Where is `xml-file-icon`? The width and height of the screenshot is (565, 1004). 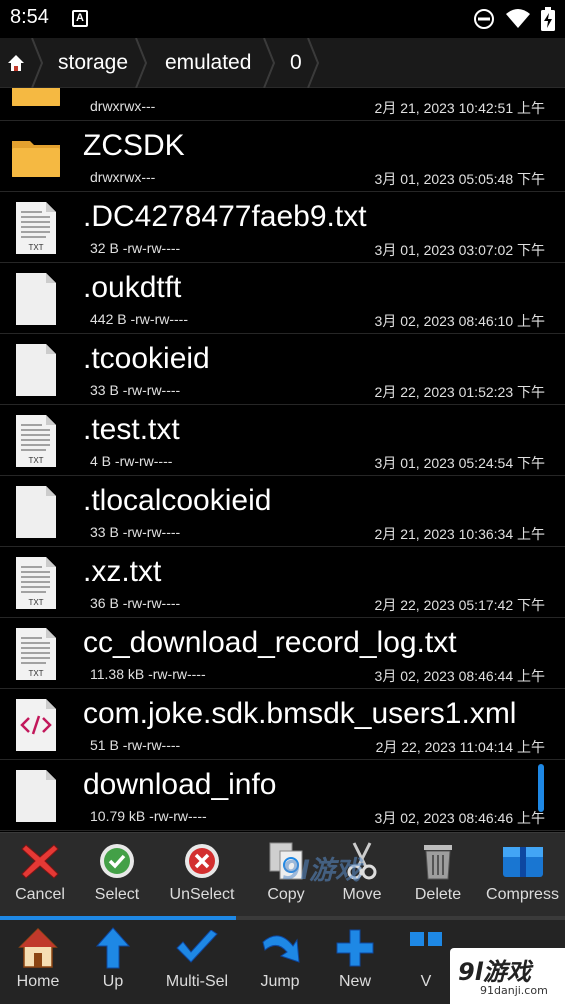
xml-file-icon is located at coordinates (36, 725).